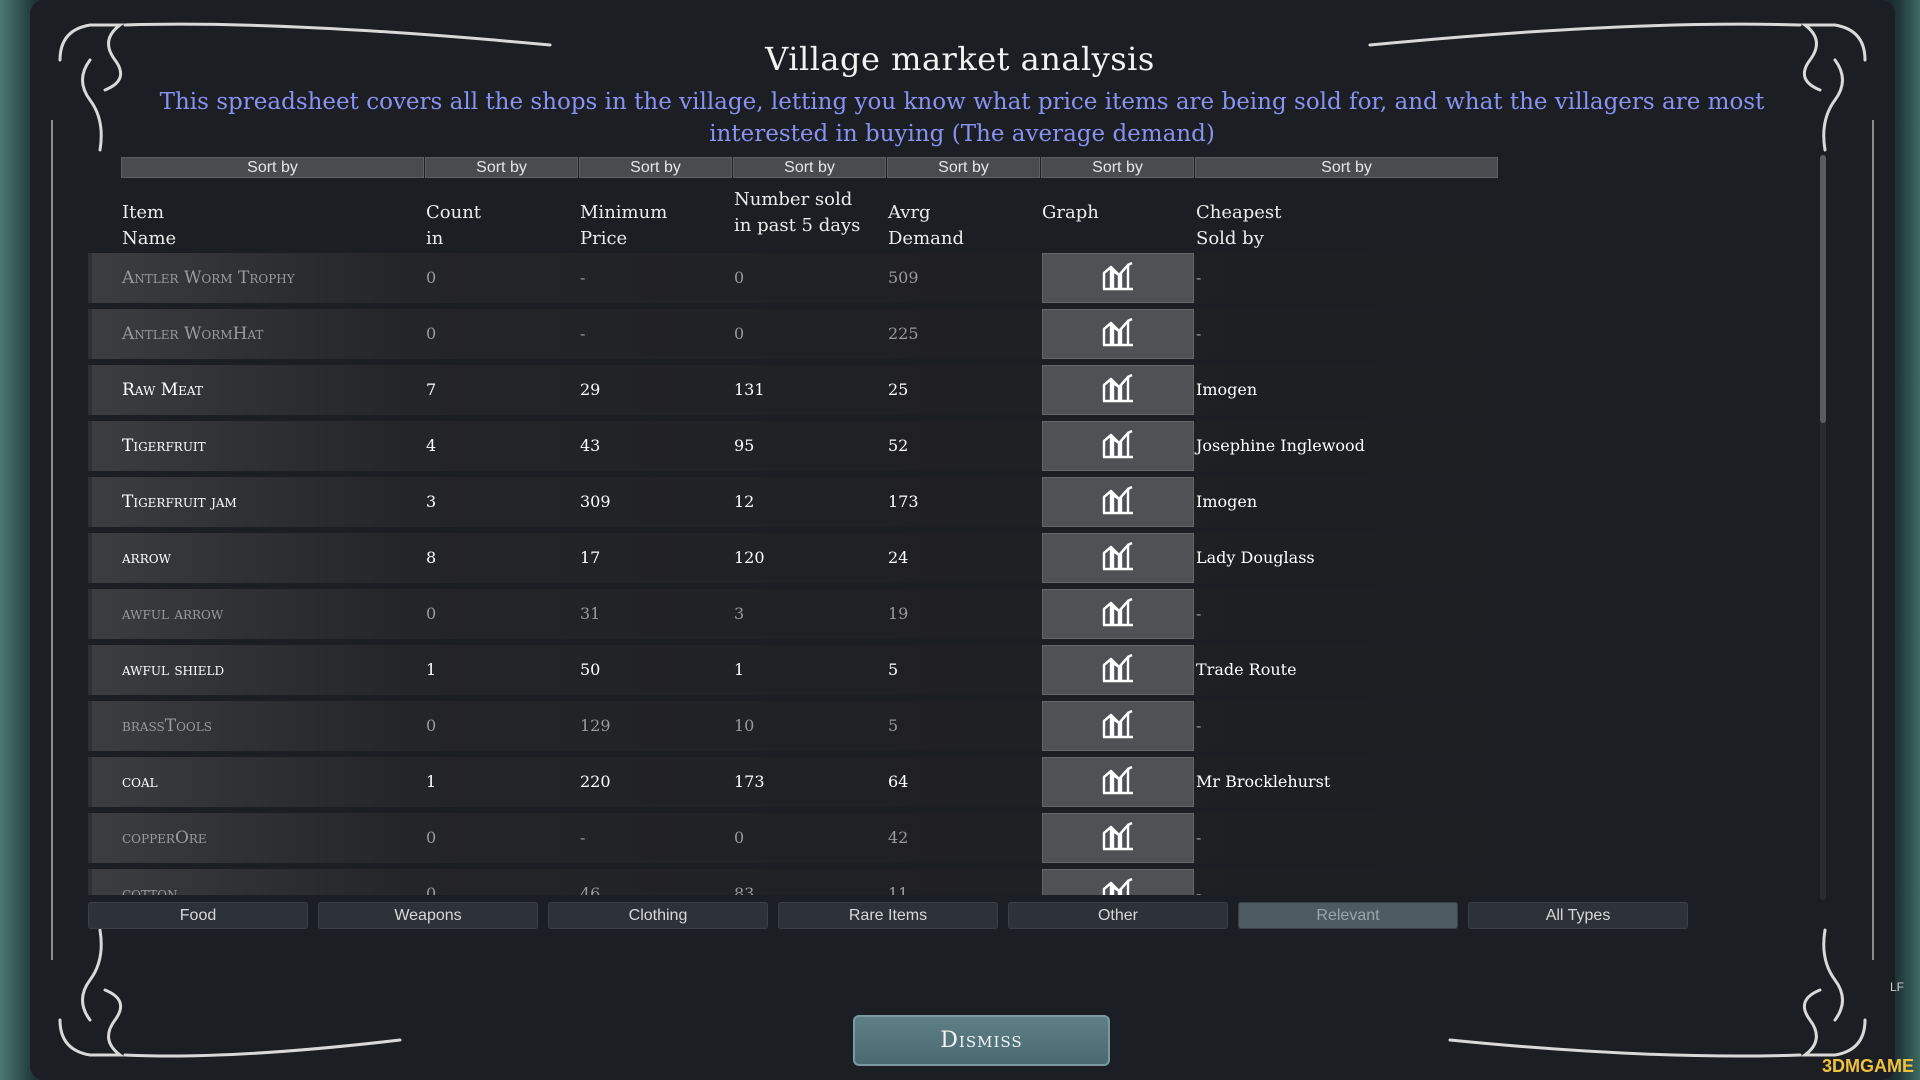 The width and height of the screenshot is (1920, 1080). What do you see at coordinates (744, 501) in the screenshot?
I see `cell-sold: 12` at bounding box center [744, 501].